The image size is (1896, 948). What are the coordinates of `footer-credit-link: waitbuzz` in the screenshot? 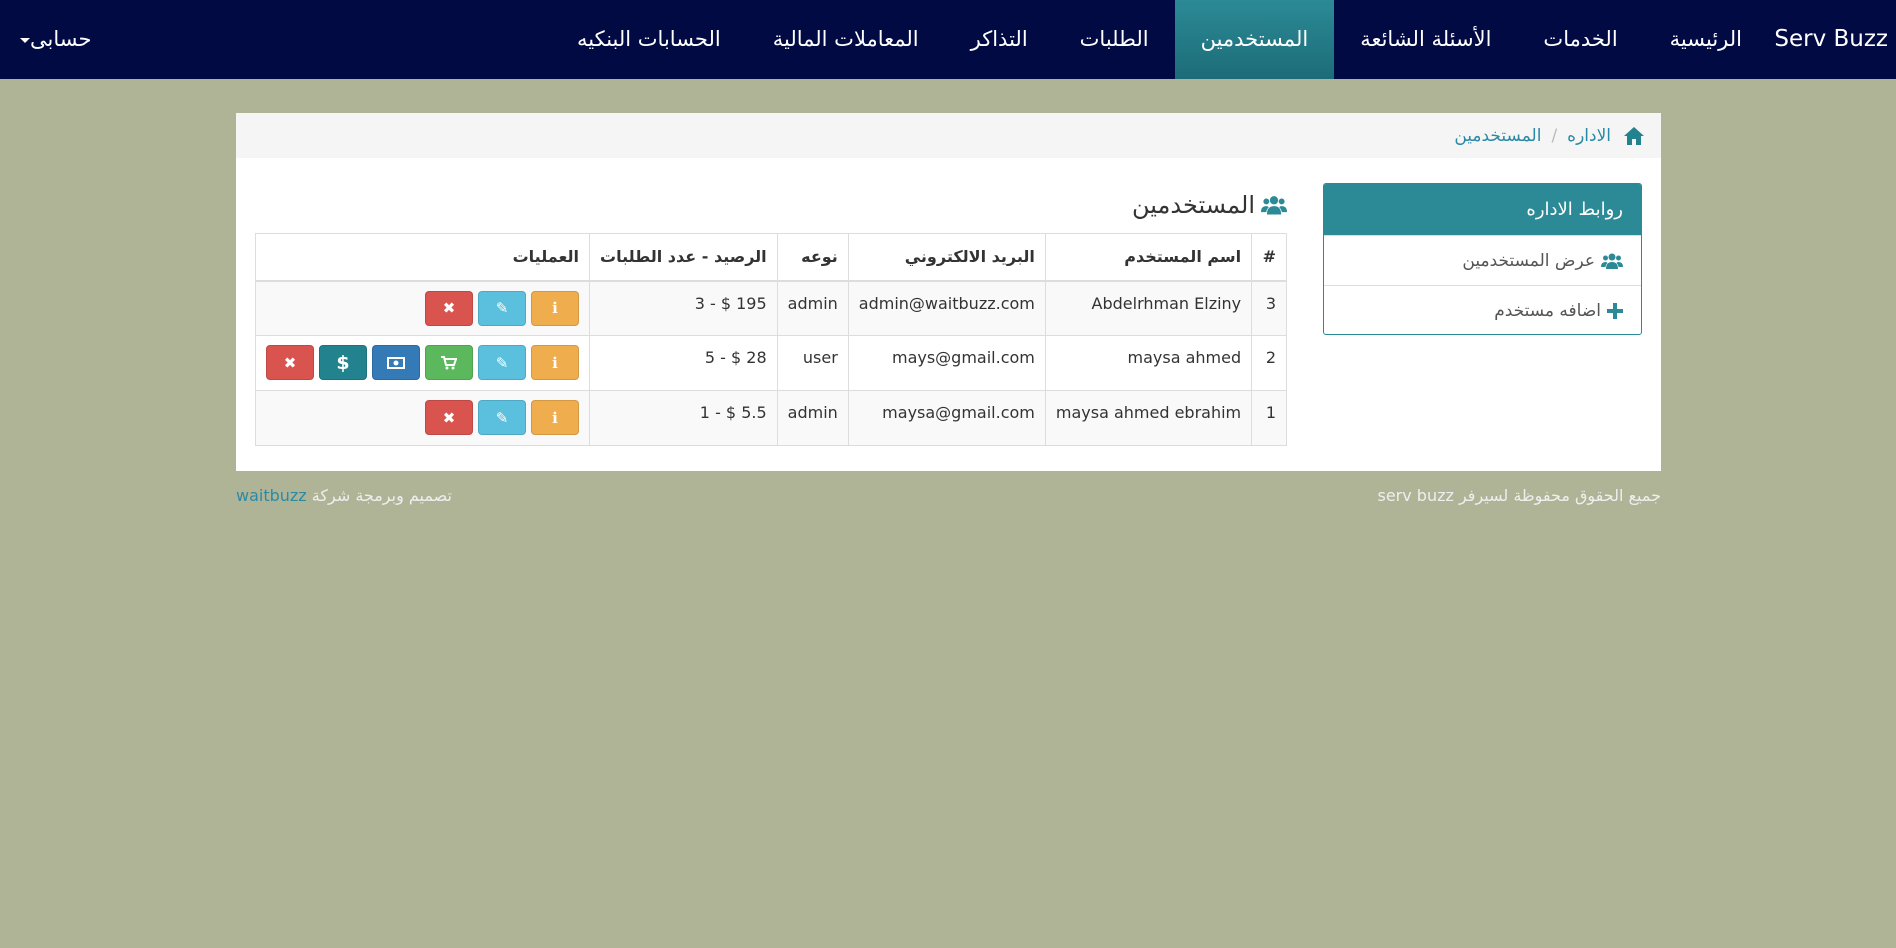 It's located at (271, 495).